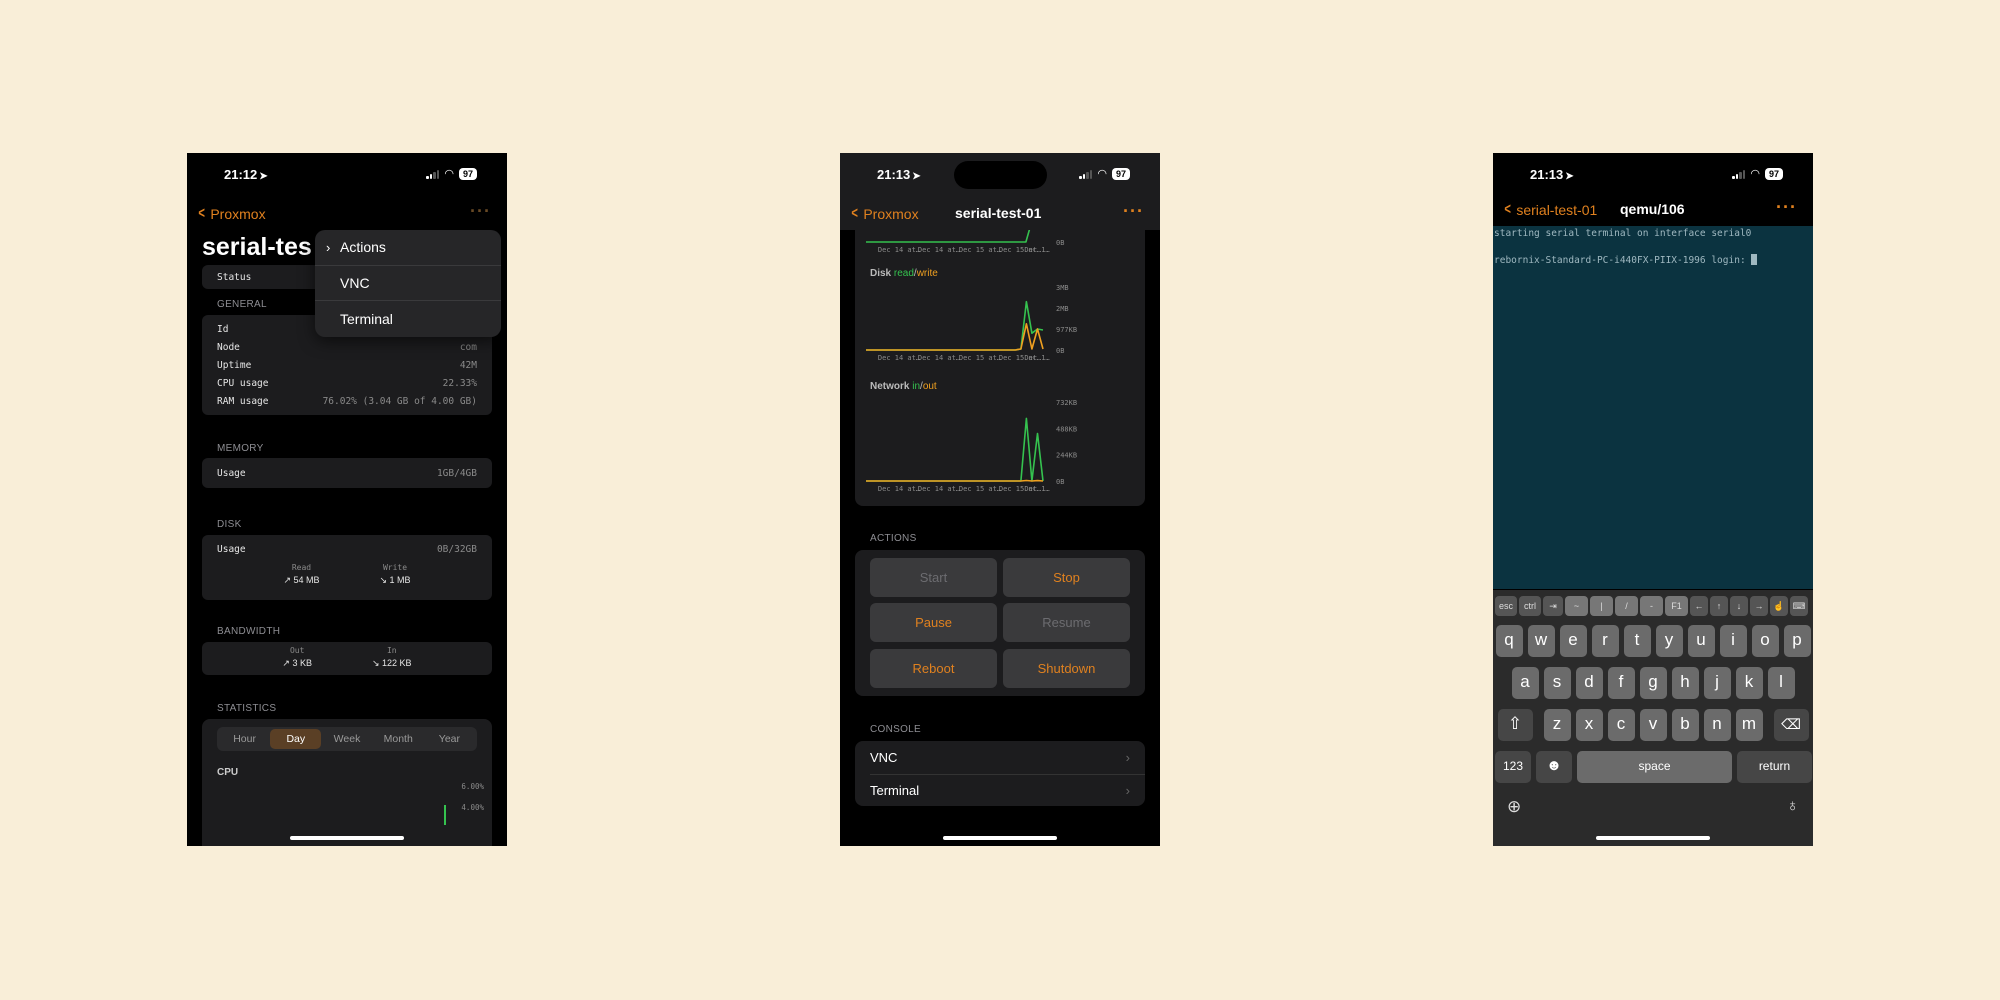 This screenshot has width=2000, height=1000. Describe the element at coordinates (1557, 725) in the screenshot. I see `key-z: z` at that location.